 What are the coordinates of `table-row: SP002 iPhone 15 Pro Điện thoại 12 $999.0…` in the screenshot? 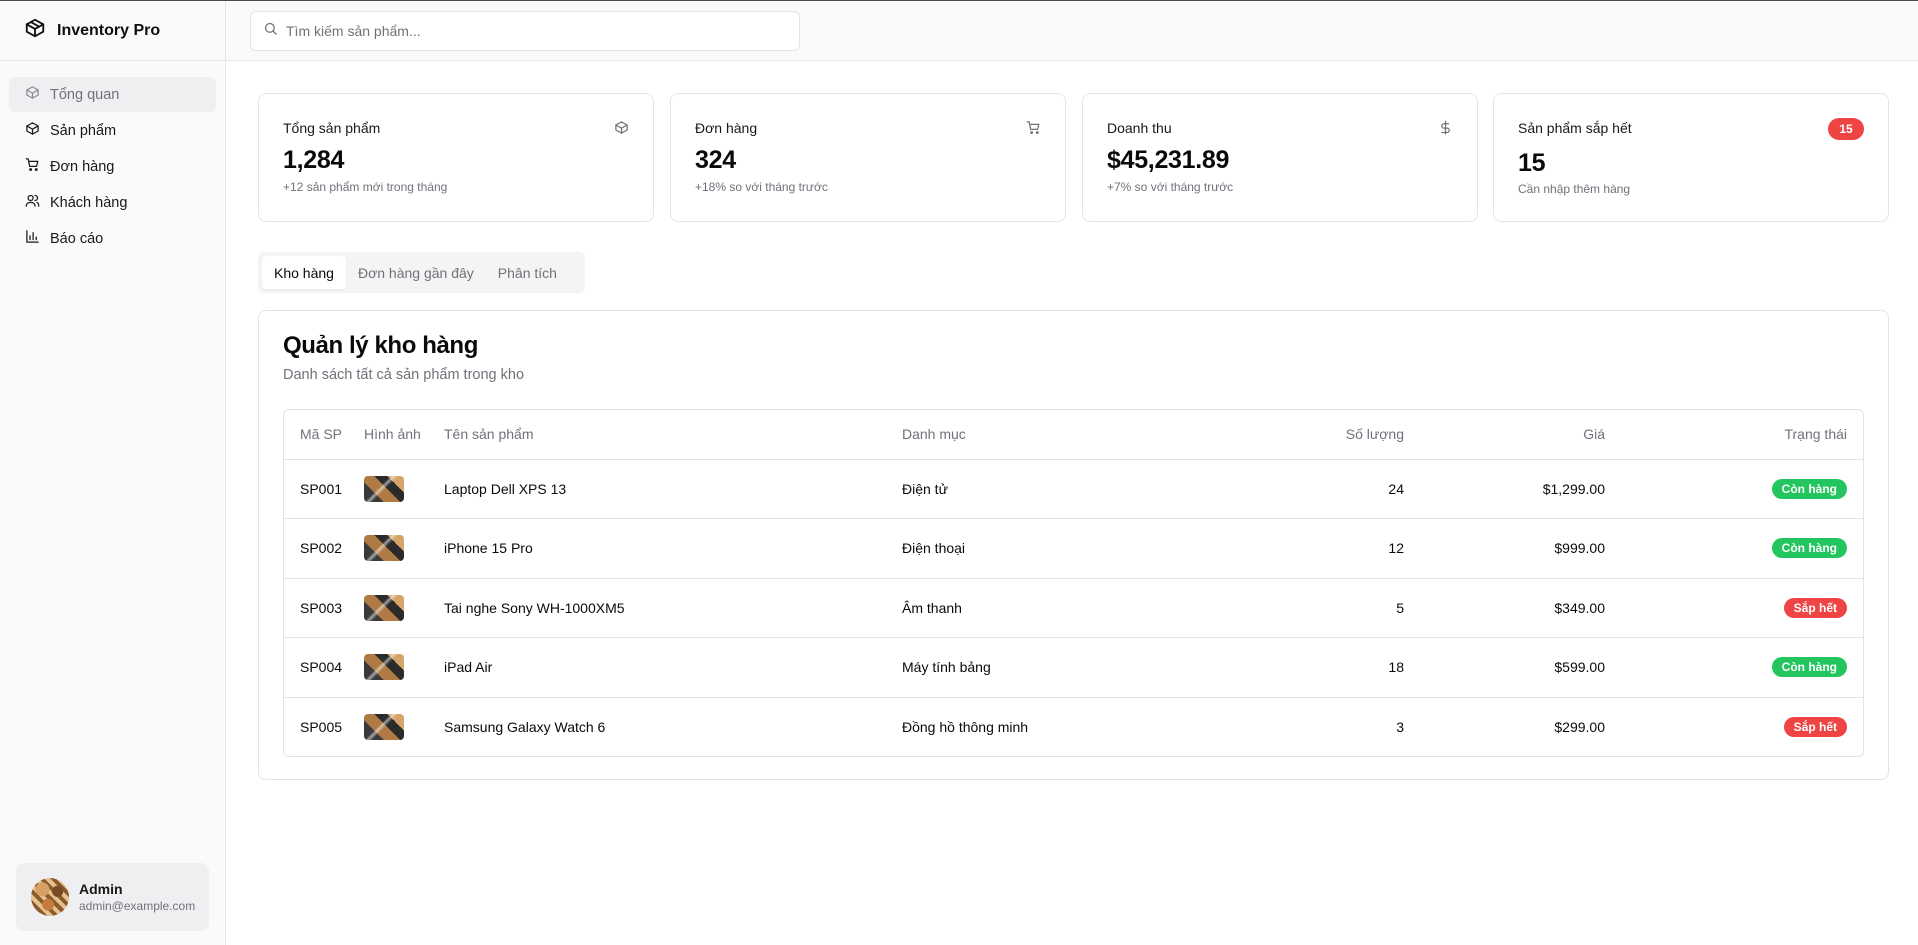 It's located at (1073, 548).